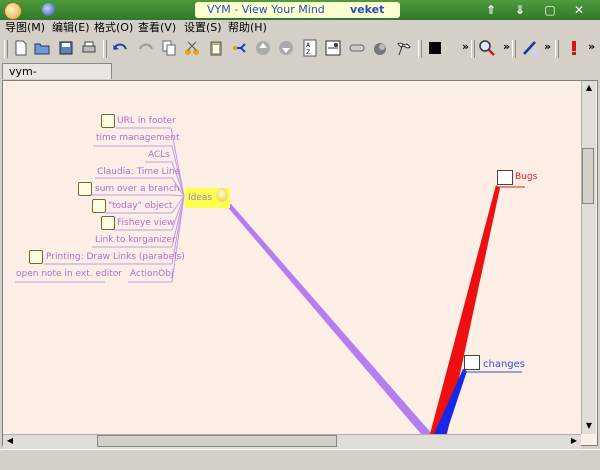 This screenshot has width=600, height=470. Describe the element at coordinates (140, 206) in the screenshot. I see `branch-today-object: "today" object` at that location.